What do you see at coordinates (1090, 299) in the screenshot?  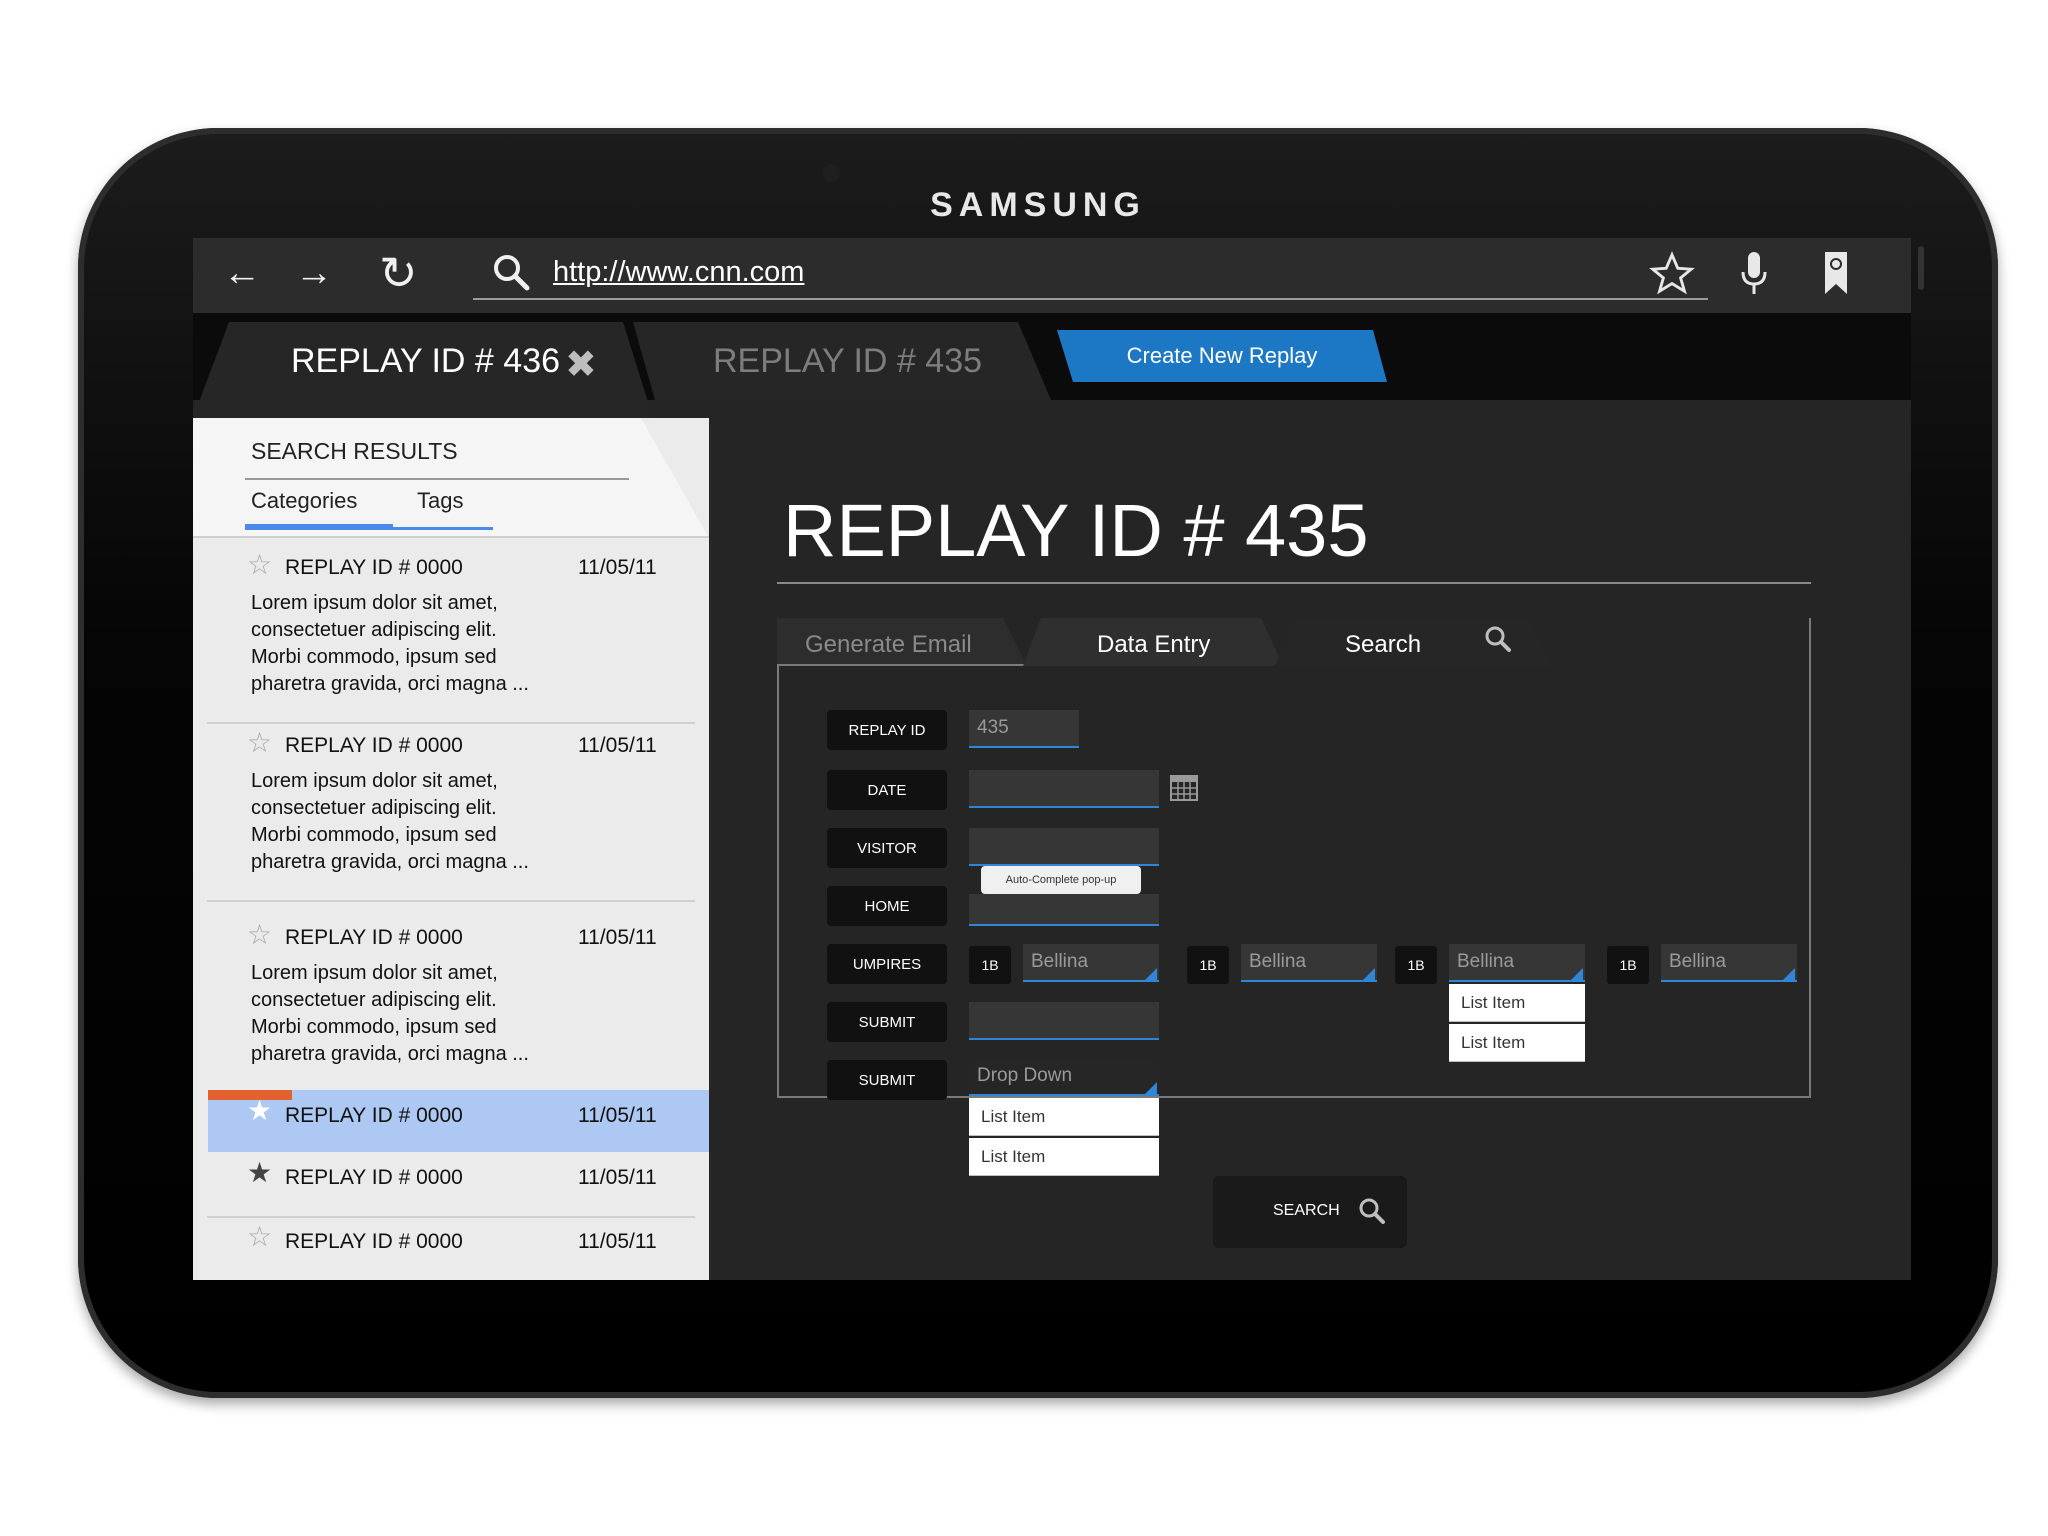 I see `url-underline` at bounding box center [1090, 299].